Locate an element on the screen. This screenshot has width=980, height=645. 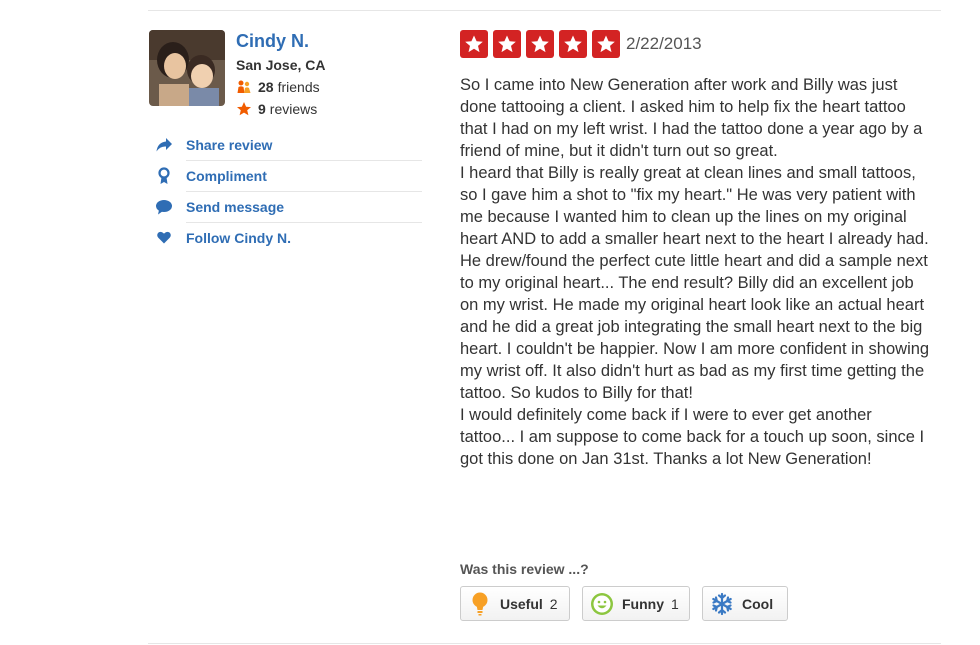
useful-button: Useful 2 is located at coordinates (515, 603).